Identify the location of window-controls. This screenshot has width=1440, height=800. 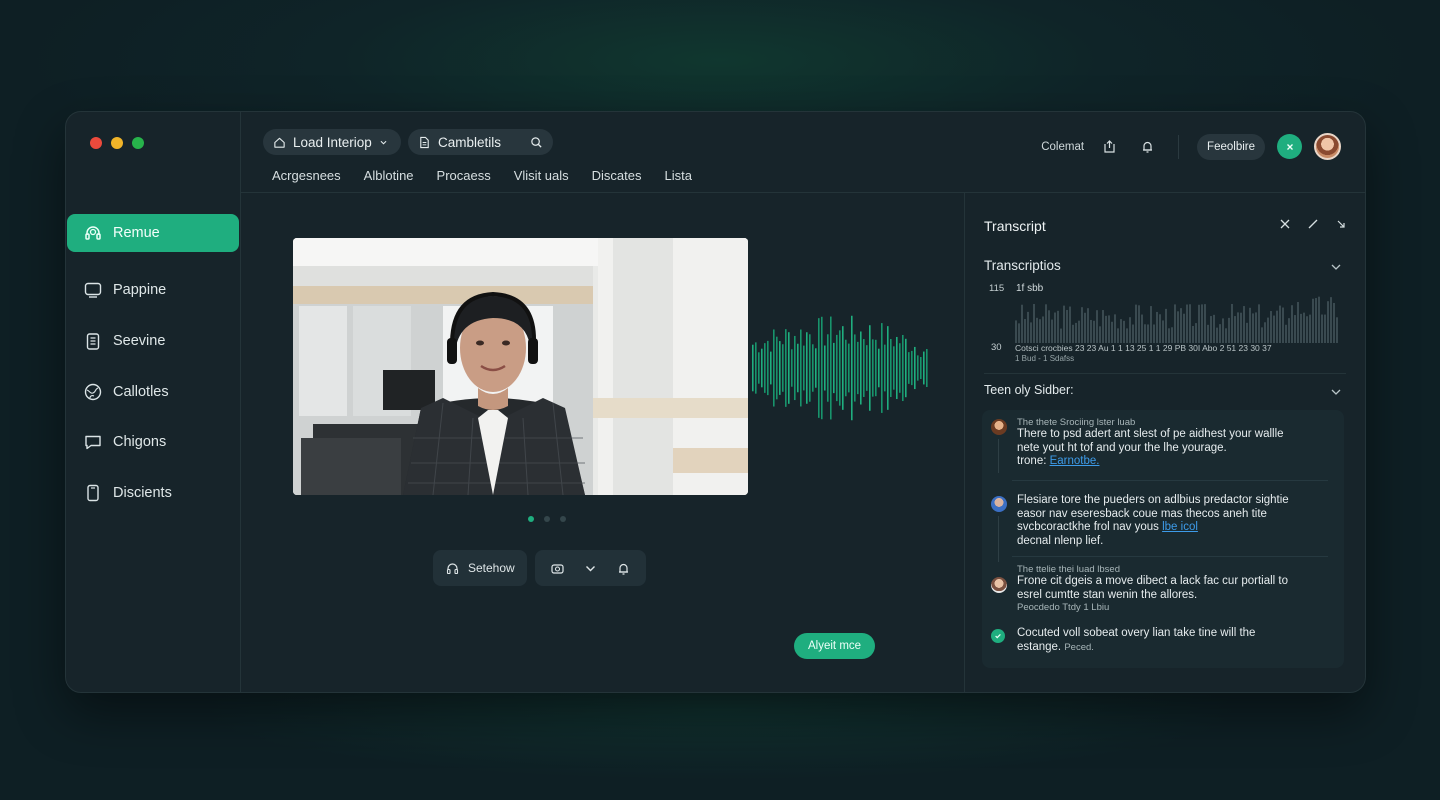
(117, 143).